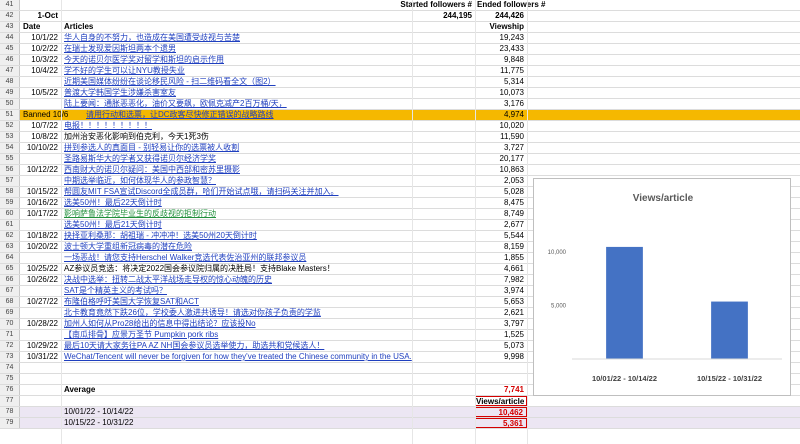  I want to click on row-number: 66, so click(10, 280).